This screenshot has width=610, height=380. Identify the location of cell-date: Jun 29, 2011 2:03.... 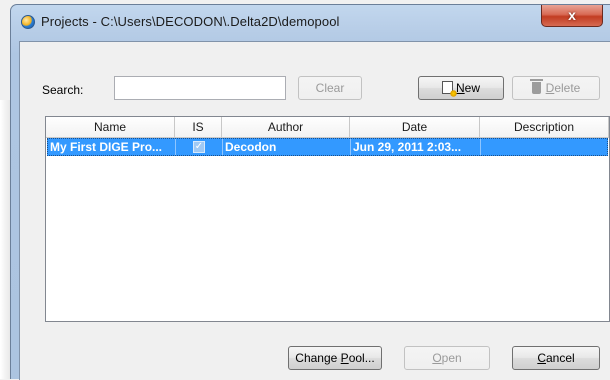
(416, 147).